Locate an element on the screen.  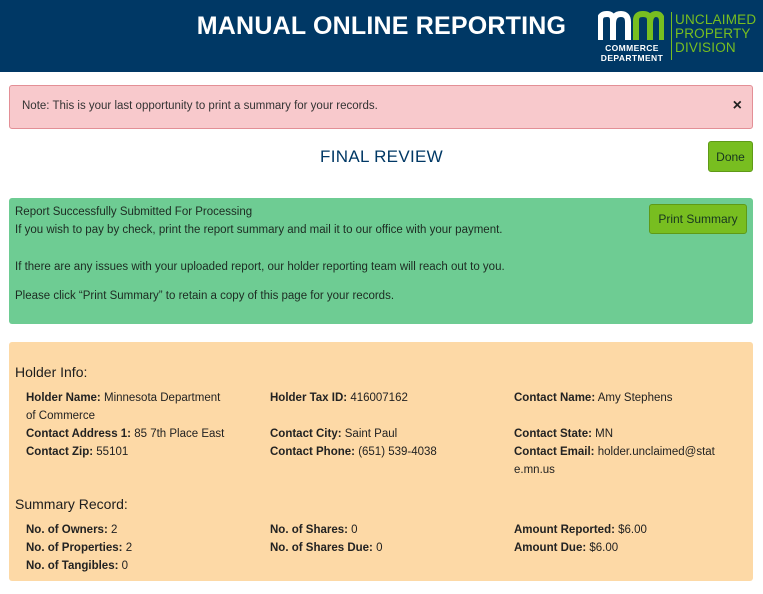
address-field: Contact Address 1: 85 7th Place East is located at coordinates (125, 434).